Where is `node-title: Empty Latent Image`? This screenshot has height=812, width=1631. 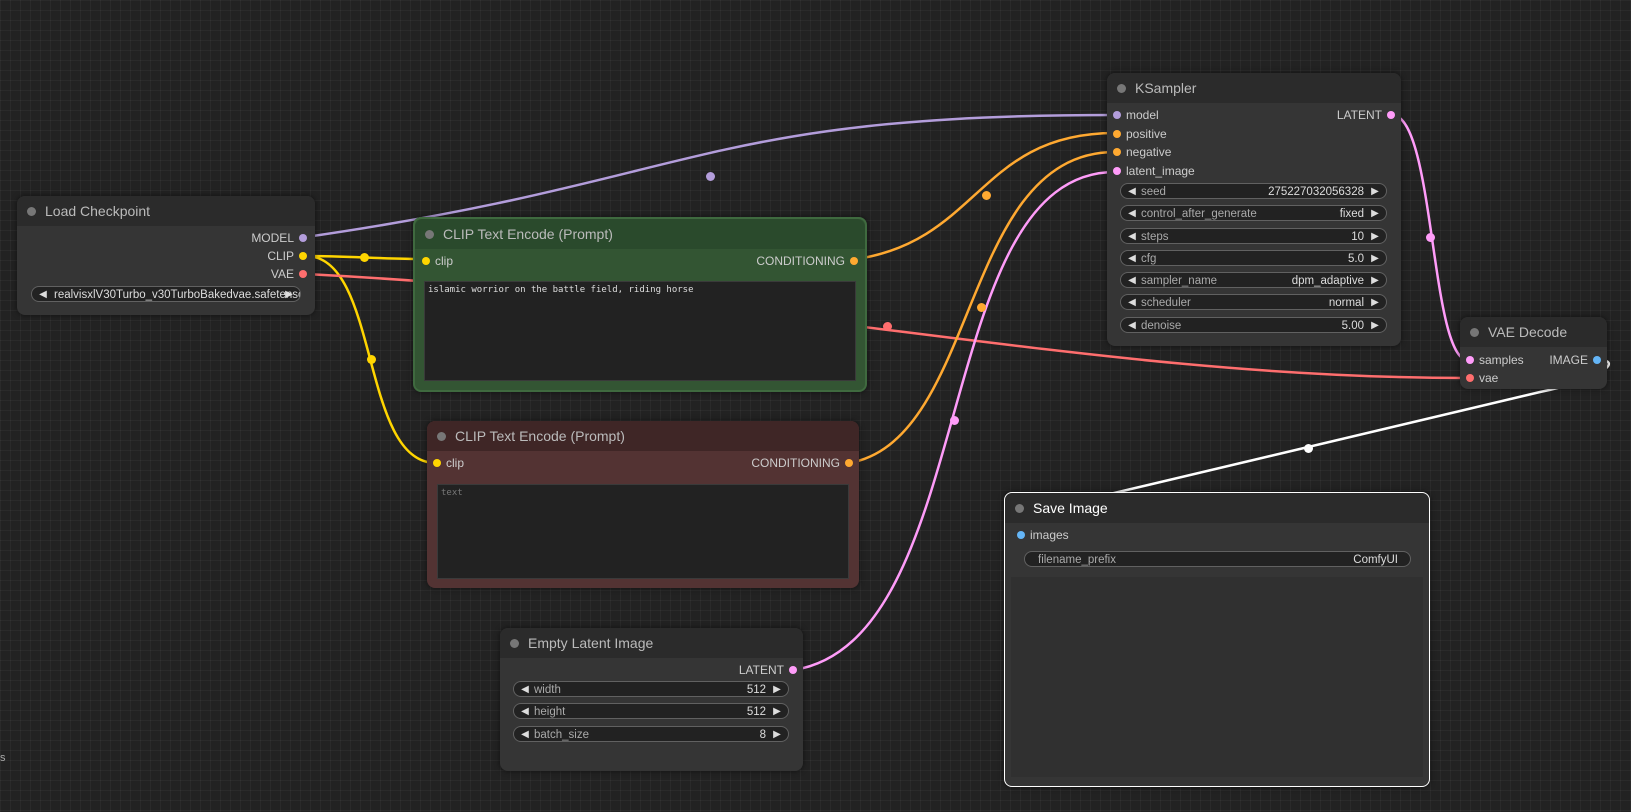 node-title: Empty Latent Image is located at coordinates (651, 643).